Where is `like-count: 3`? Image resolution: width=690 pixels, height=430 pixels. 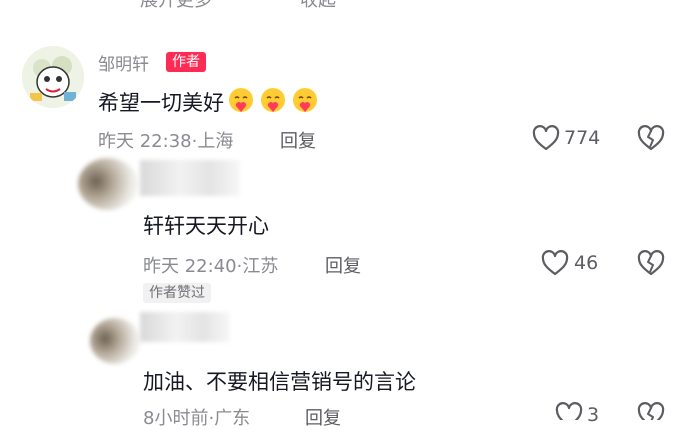
like-count: 3 is located at coordinates (593, 415).